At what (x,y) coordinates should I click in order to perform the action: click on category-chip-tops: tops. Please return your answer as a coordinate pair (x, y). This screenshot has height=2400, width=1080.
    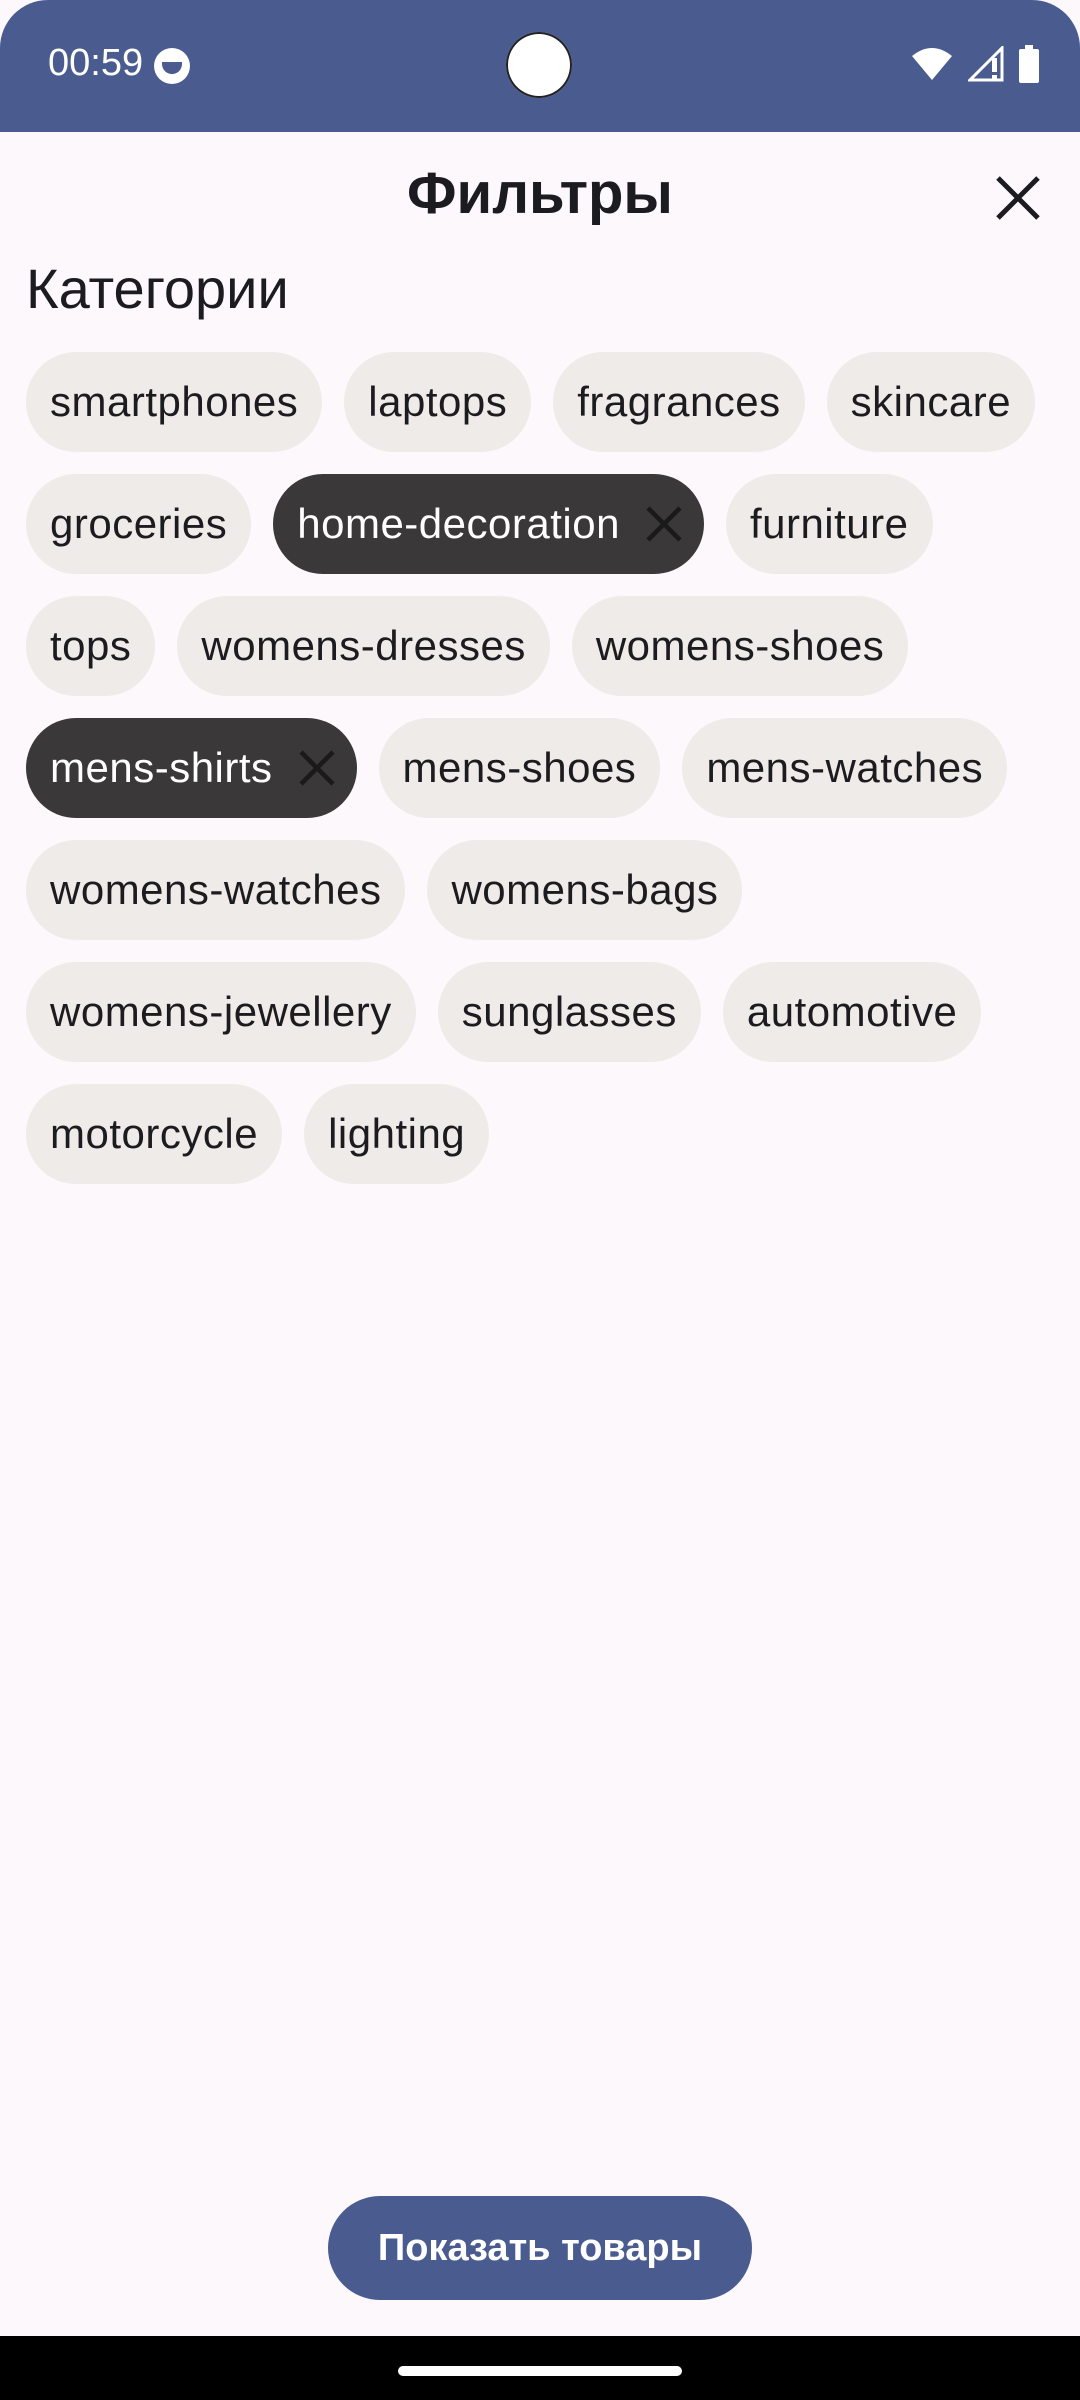
    Looking at the image, I should click on (91, 646).